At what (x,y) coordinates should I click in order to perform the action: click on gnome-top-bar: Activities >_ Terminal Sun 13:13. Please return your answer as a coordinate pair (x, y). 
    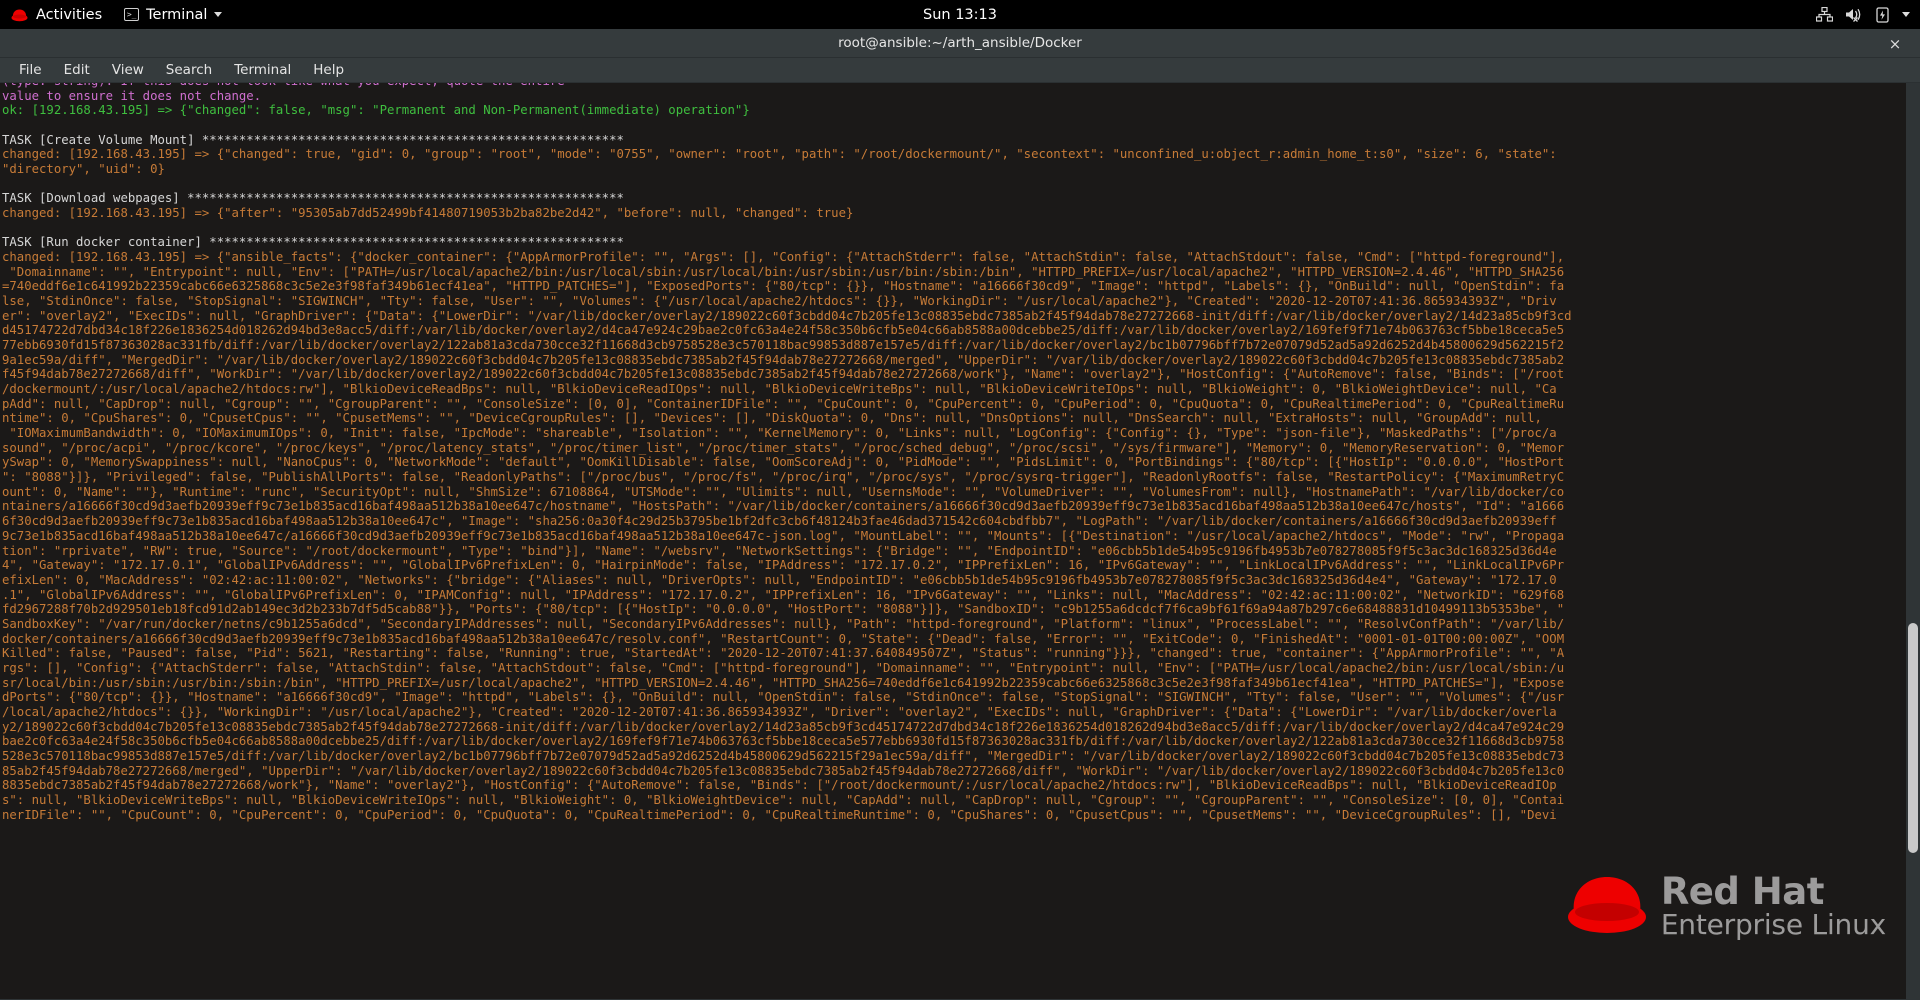
    Looking at the image, I should click on (960, 14).